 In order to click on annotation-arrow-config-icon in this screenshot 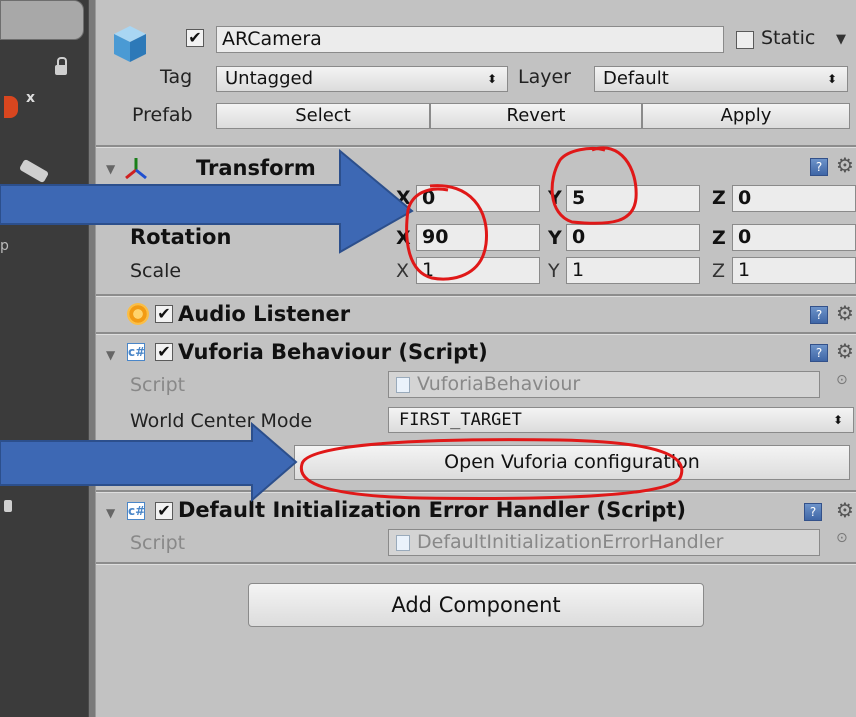, I will do `click(149, 462)`.